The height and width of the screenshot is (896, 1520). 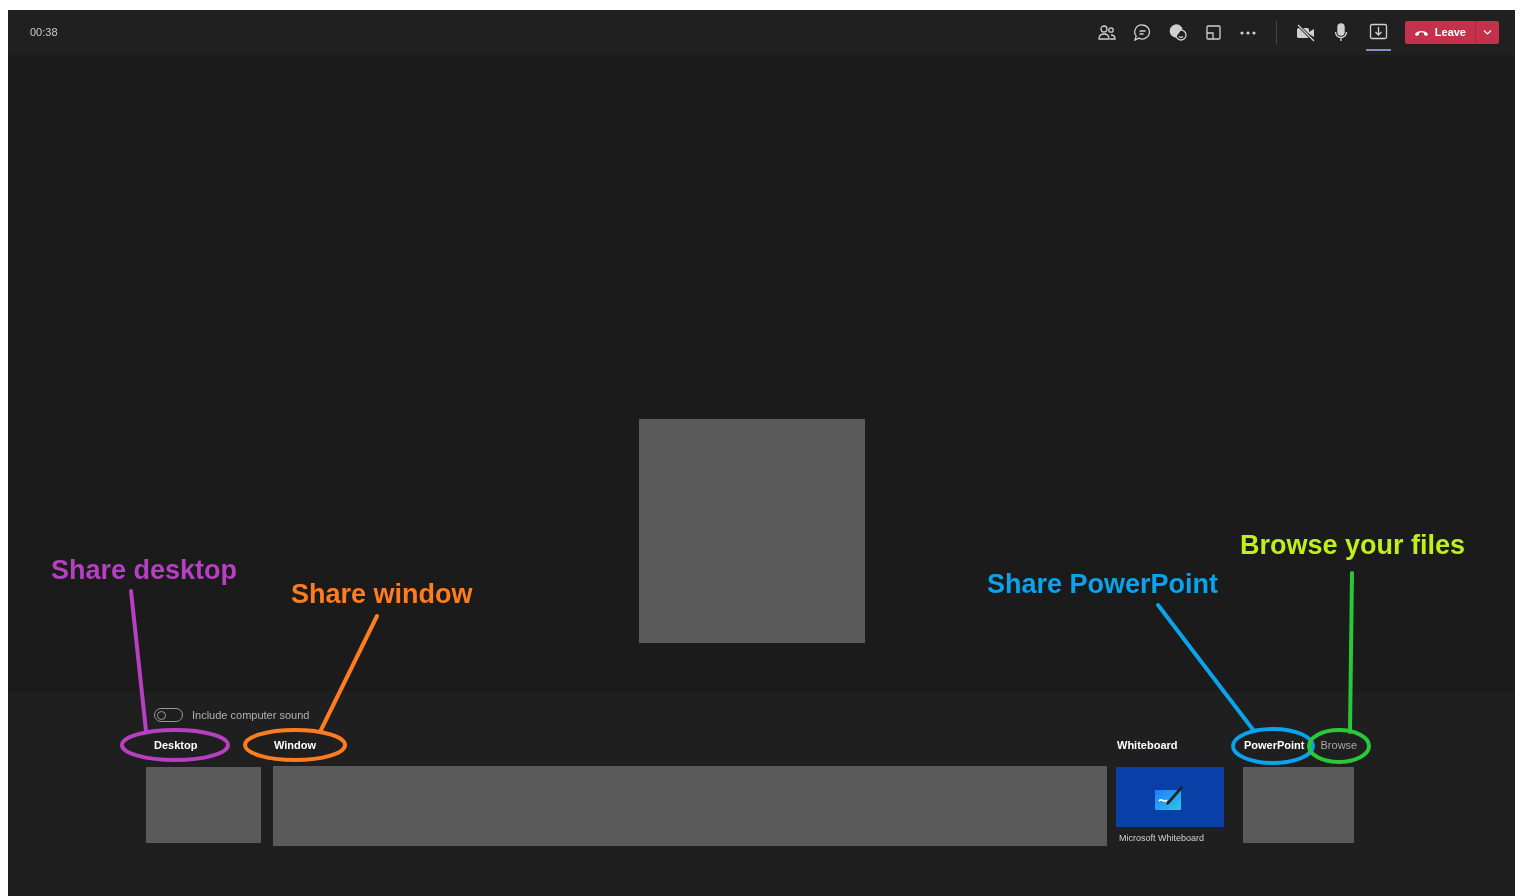 I want to click on hang-up-icon, so click(x=1421, y=32).